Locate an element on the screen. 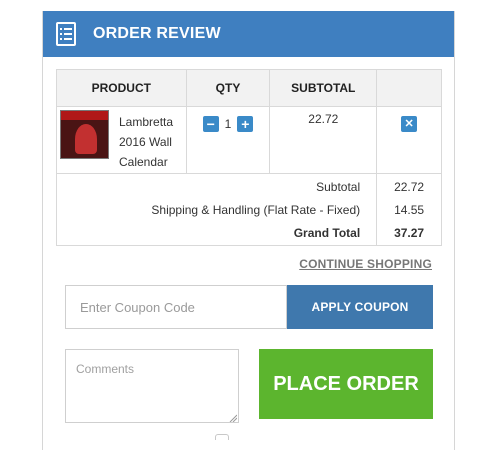 The height and width of the screenshot is (450, 500). shipping-value: 14.55 is located at coordinates (409, 209).